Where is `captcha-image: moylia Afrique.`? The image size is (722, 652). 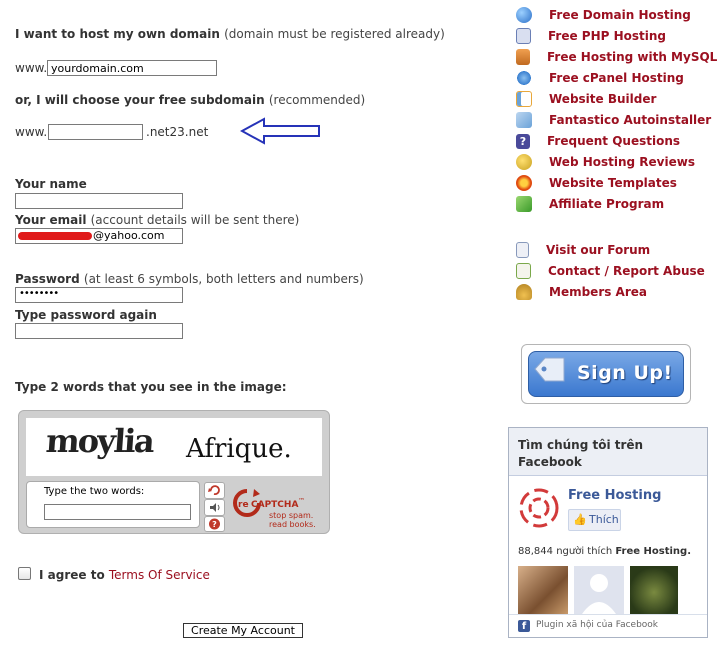
captcha-image: moylia Afrique. is located at coordinates (174, 447).